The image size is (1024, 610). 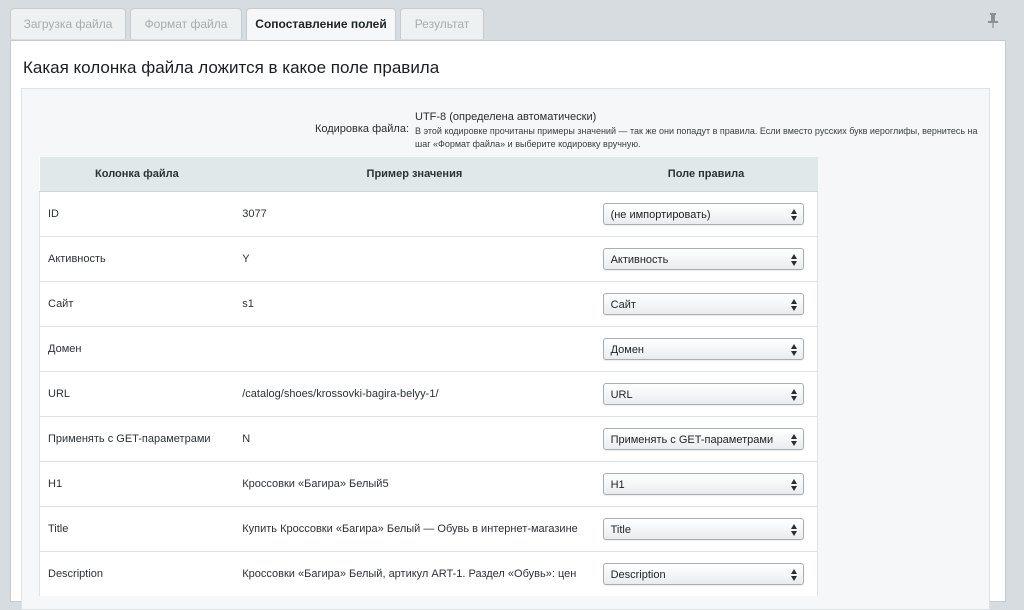 I want to click on rule-field-select: Домен, so click(x=703, y=349).